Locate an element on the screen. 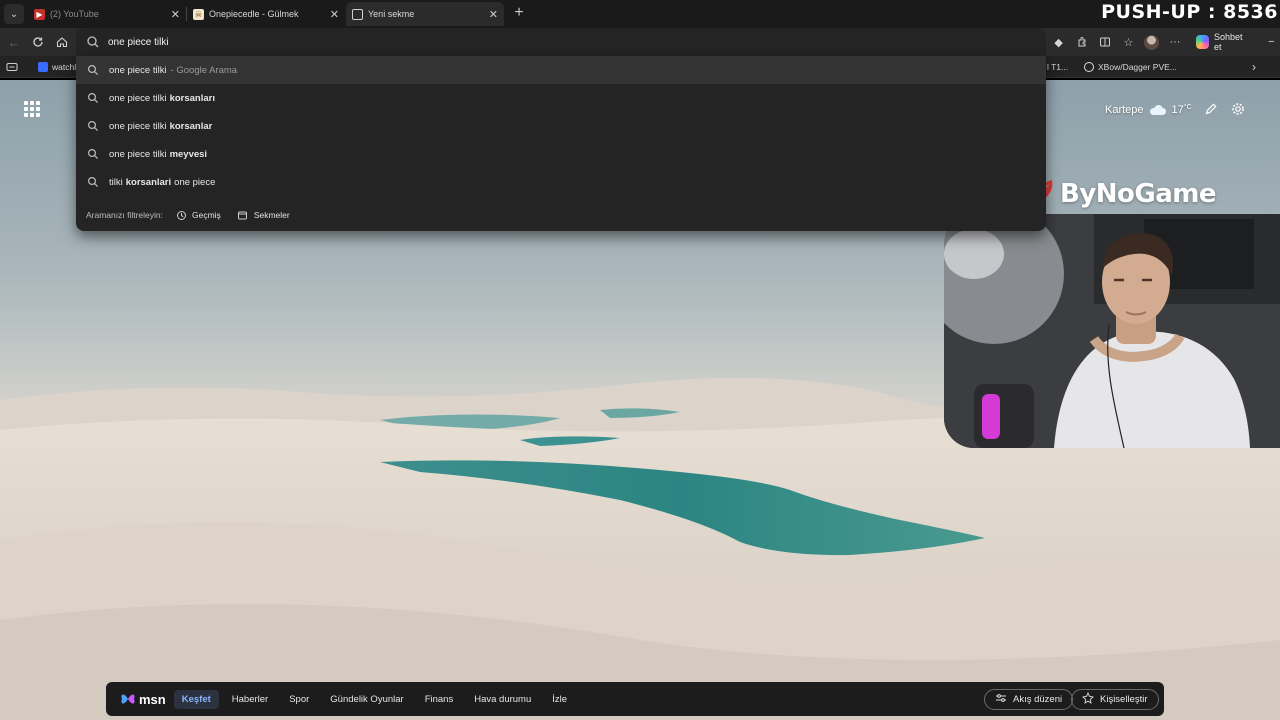  onepiecedle-icon: ☠ is located at coordinates (198, 14).